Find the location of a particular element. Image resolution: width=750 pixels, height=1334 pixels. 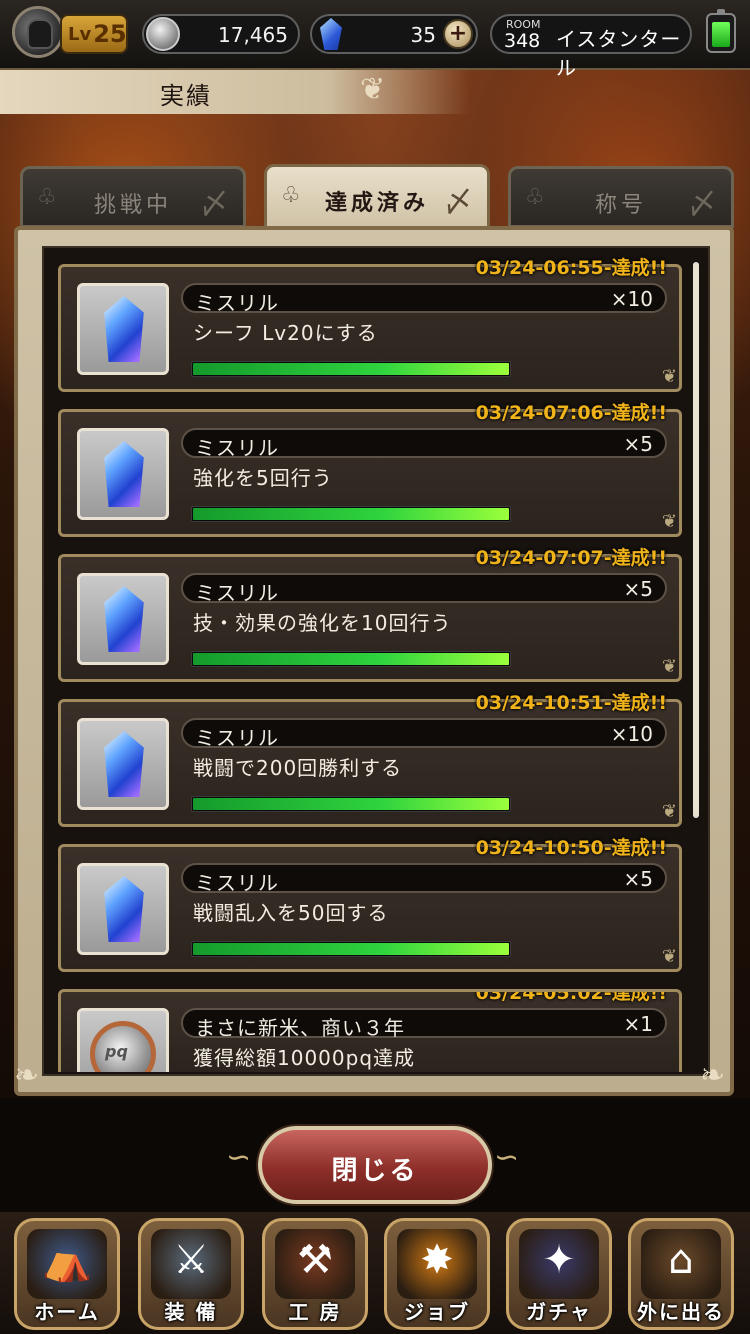

nav-label: ガチャ is located at coordinates (559, 1312).